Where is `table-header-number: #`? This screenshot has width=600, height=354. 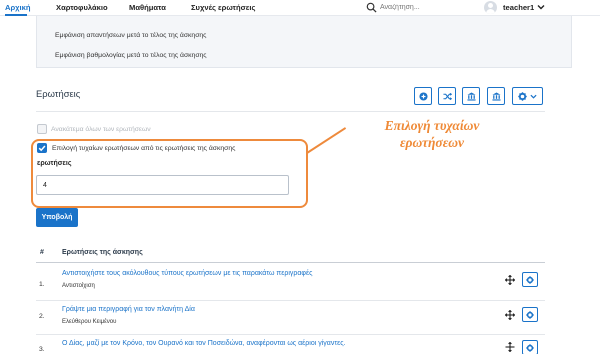 table-header-number: # is located at coordinates (42, 252).